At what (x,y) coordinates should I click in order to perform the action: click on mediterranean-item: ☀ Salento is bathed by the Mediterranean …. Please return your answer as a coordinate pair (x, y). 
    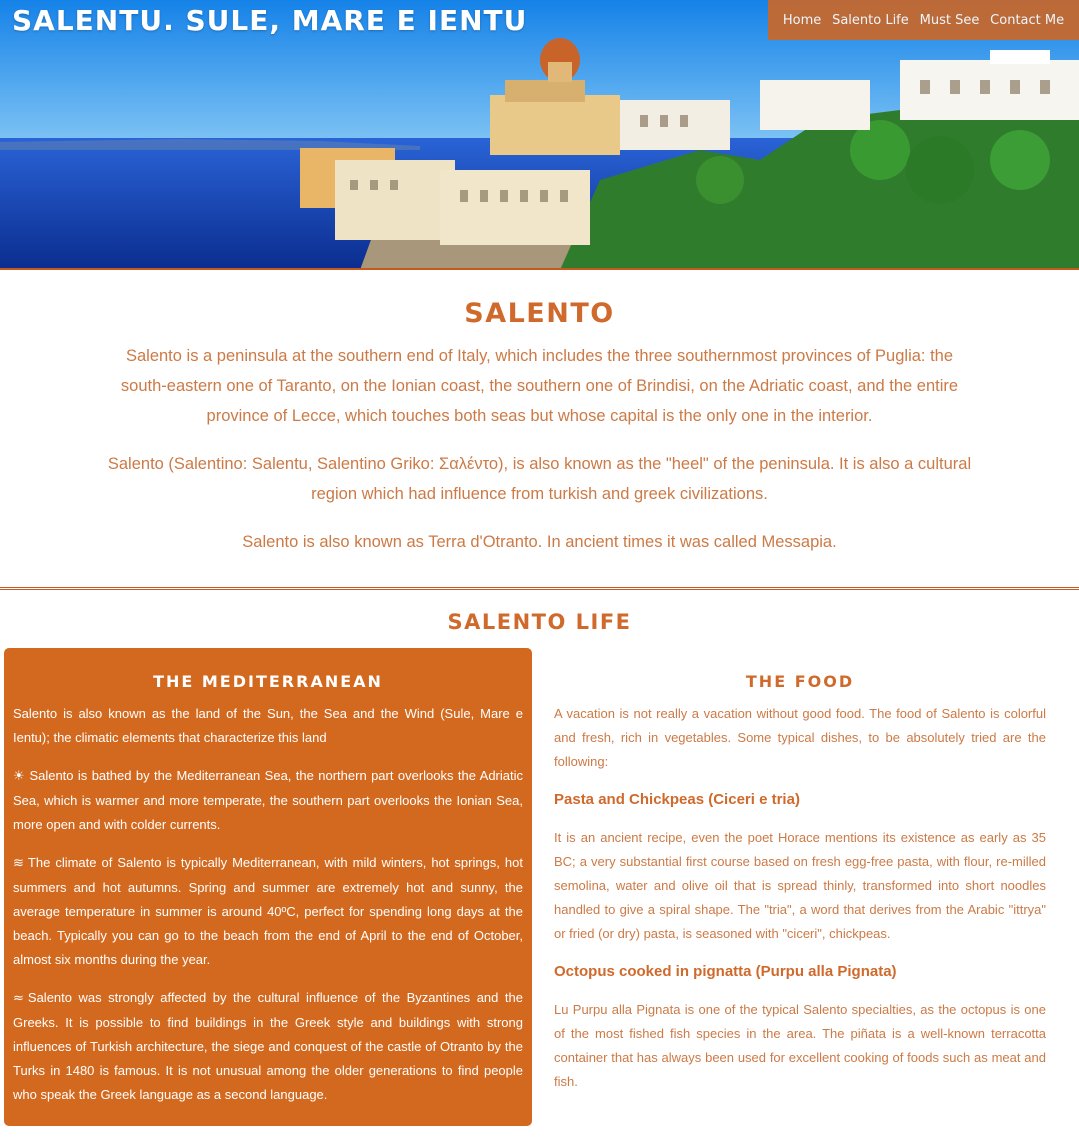
    Looking at the image, I should click on (268, 800).